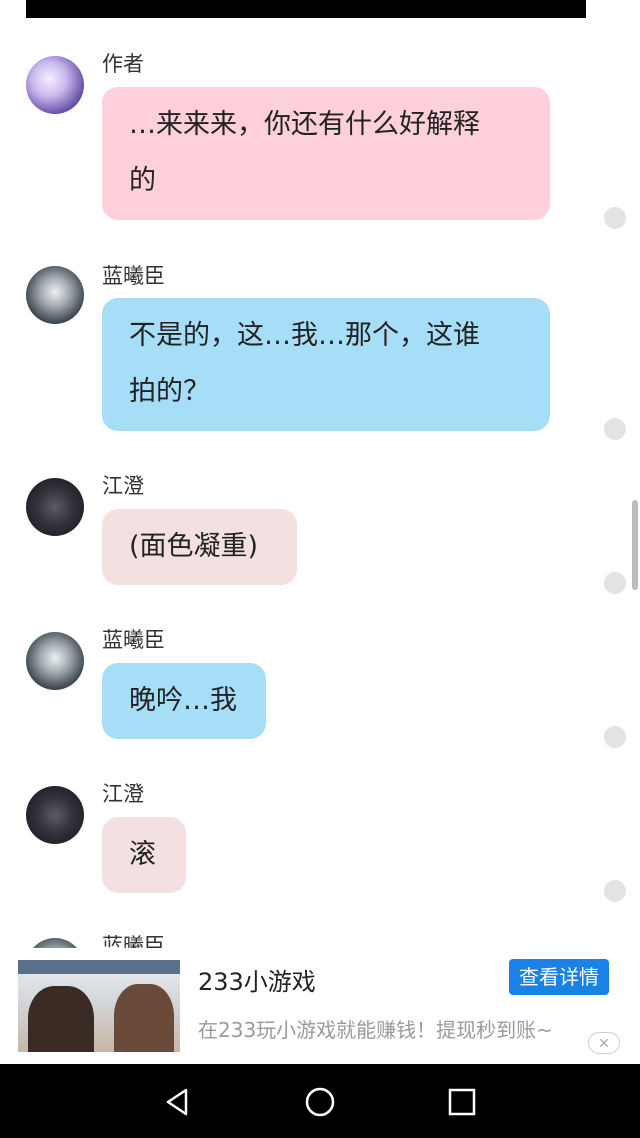 The width and height of the screenshot is (640, 1138). Describe the element at coordinates (257, 979) in the screenshot. I see `ad-title: 233小游戏` at that location.